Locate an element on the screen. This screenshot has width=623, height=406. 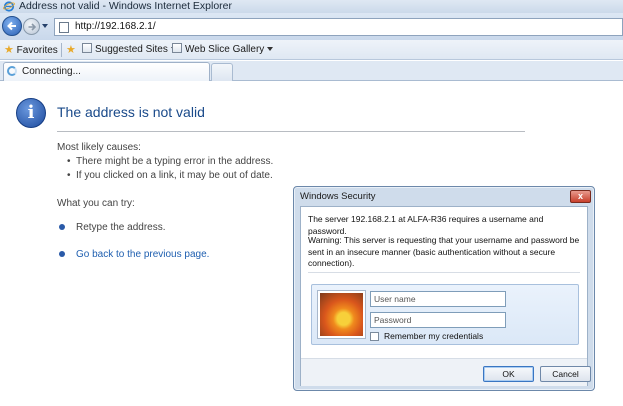
page-title: The address is not valid is located at coordinates (131, 112).